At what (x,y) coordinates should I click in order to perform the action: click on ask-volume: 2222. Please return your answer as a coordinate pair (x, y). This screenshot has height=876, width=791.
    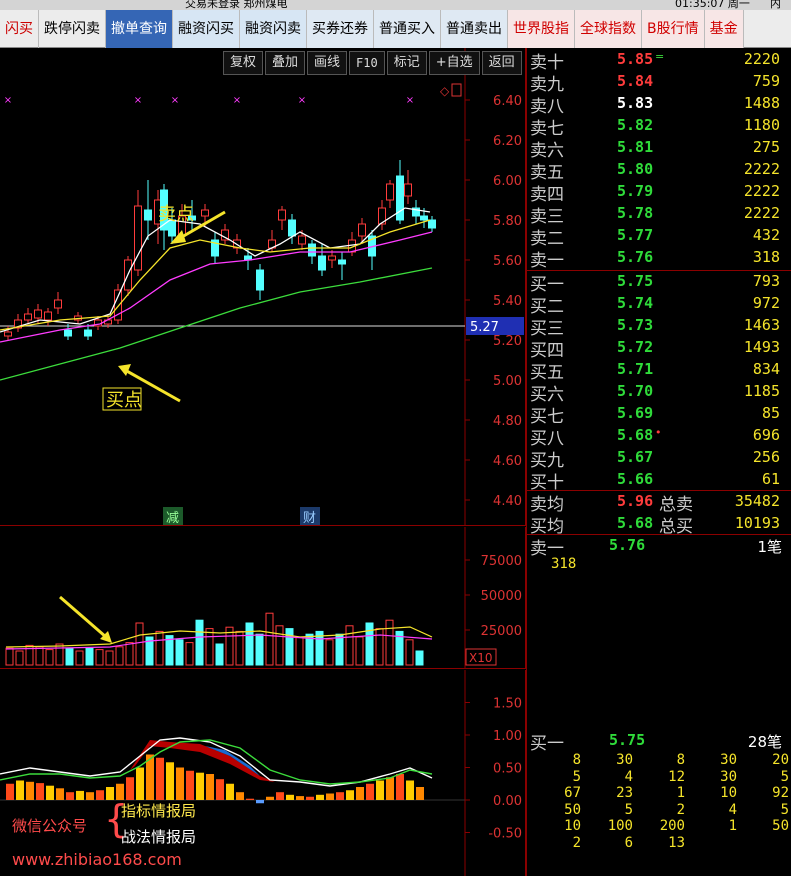
    Looking at the image, I should click on (761, 213).